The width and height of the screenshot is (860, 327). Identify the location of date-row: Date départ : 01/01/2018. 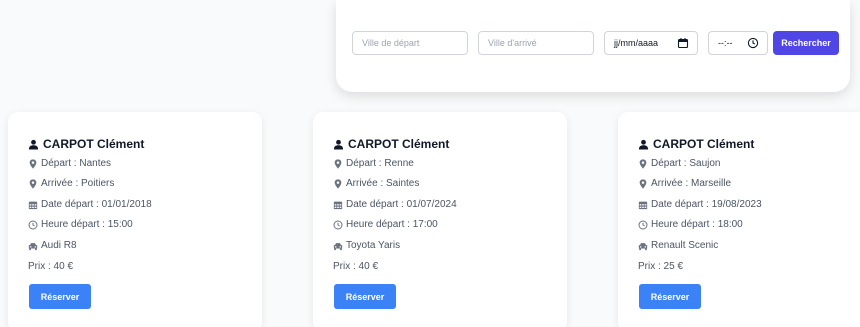
(90, 204).